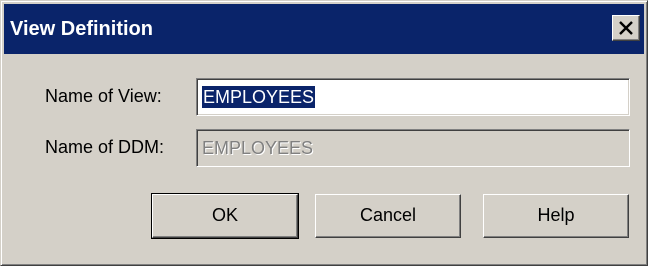 Image resolution: width=648 pixels, height=266 pixels. I want to click on ok-button: OK, so click(225, 216).